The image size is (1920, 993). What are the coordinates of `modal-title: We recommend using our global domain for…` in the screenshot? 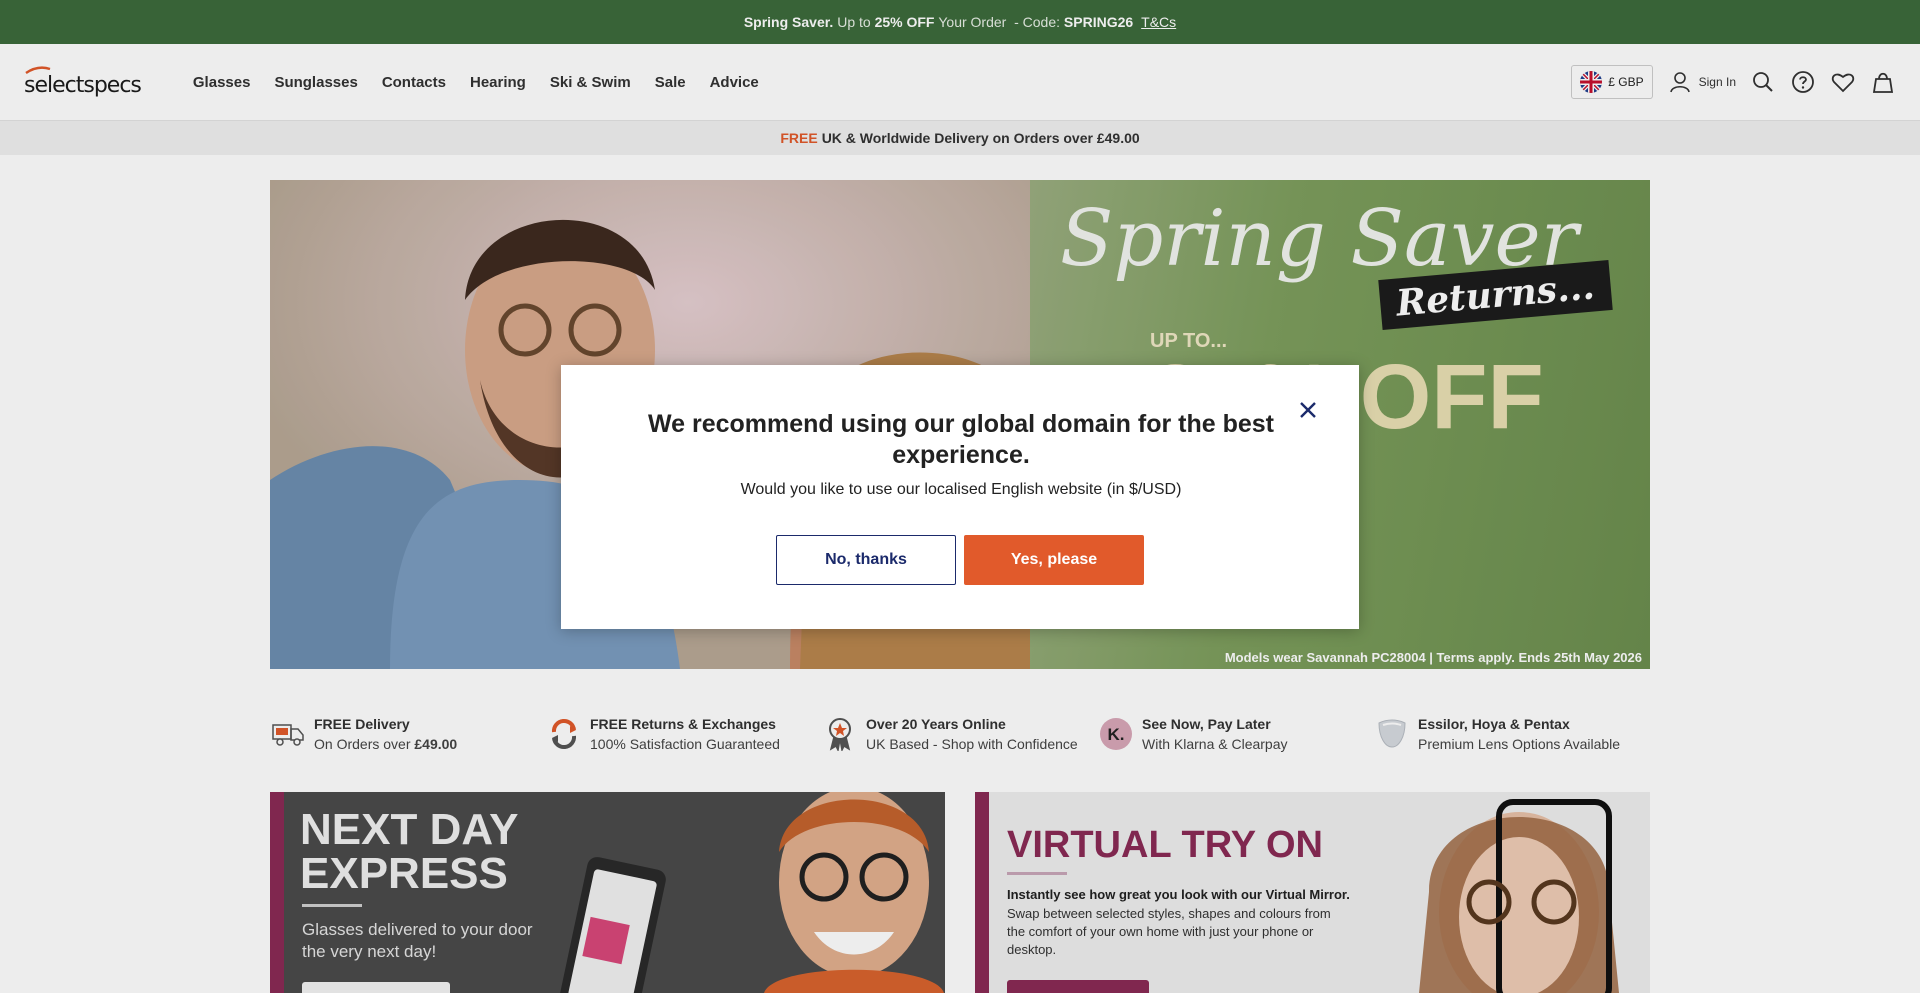 It's located at (961, 439).